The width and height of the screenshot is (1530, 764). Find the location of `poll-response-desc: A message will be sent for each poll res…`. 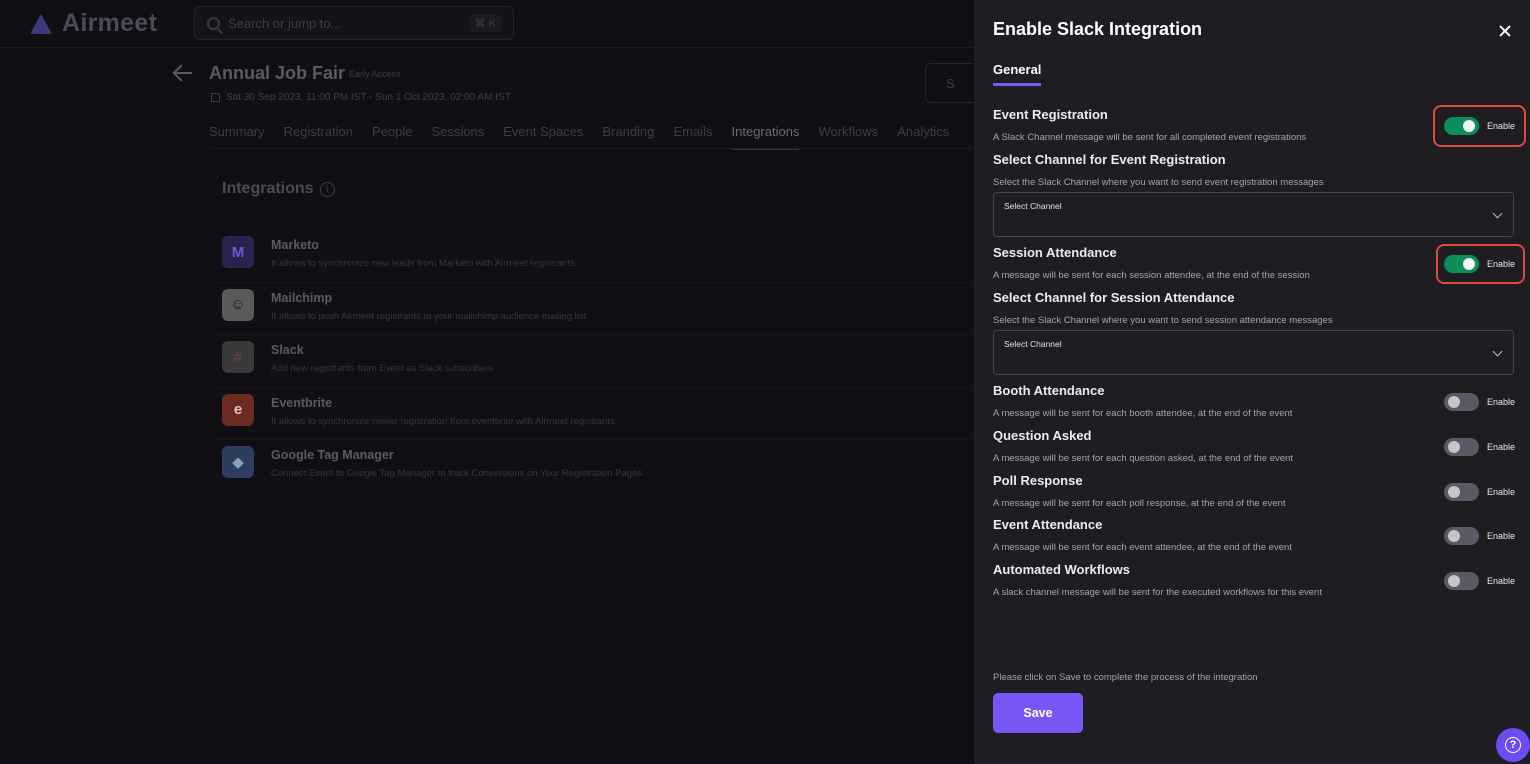

poll-response-desc: A message will be sent for each poll res… is located at coordinates (1139, 503).